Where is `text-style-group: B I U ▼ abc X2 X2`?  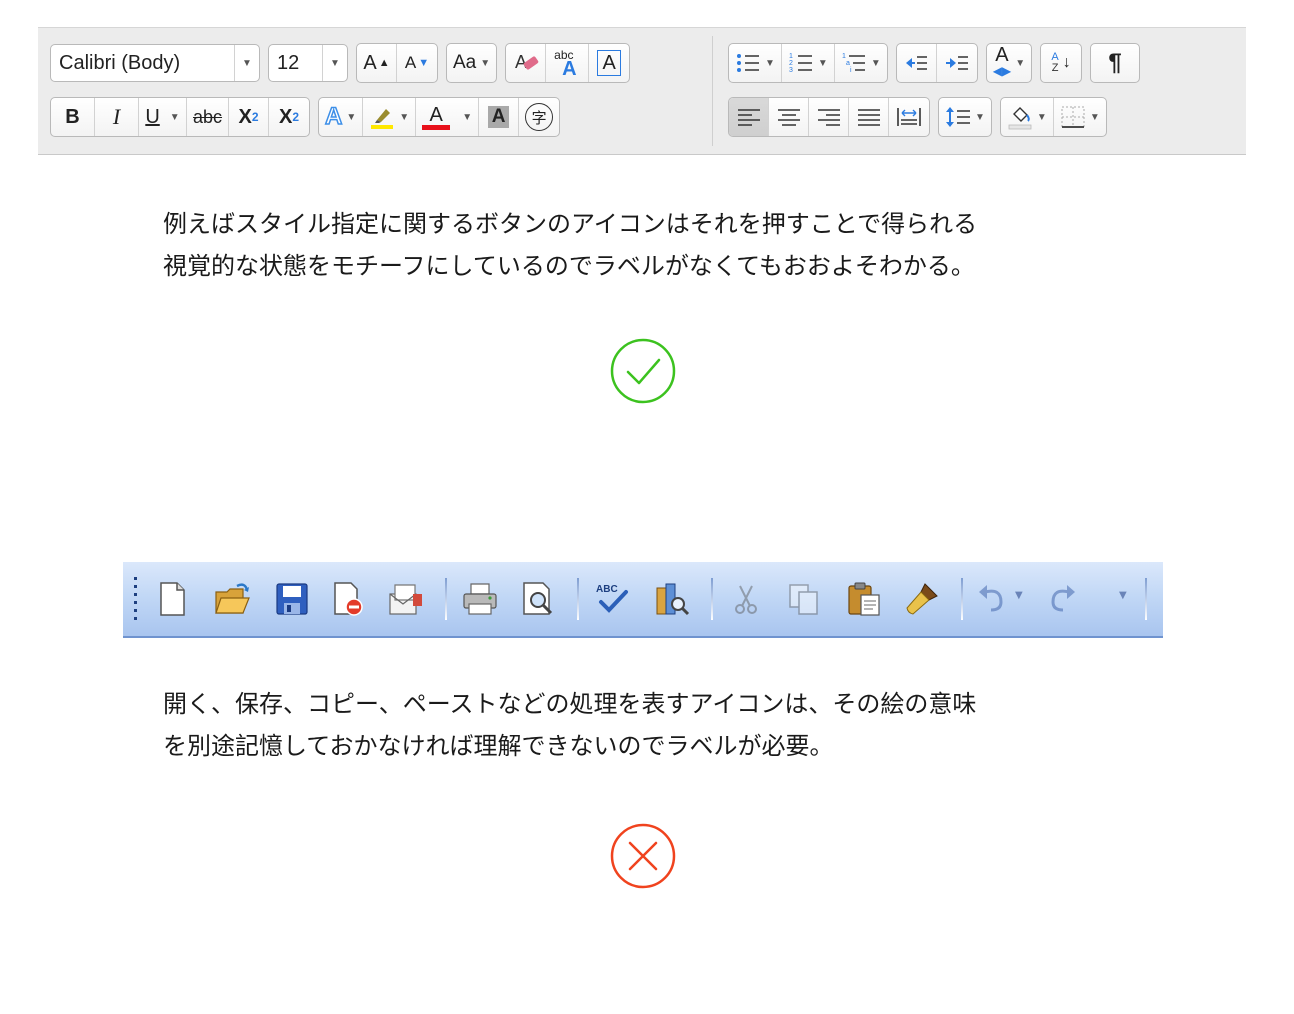
text-style-group: B I U ▼ abc X2 X2 is located at coordinates (180, 117).